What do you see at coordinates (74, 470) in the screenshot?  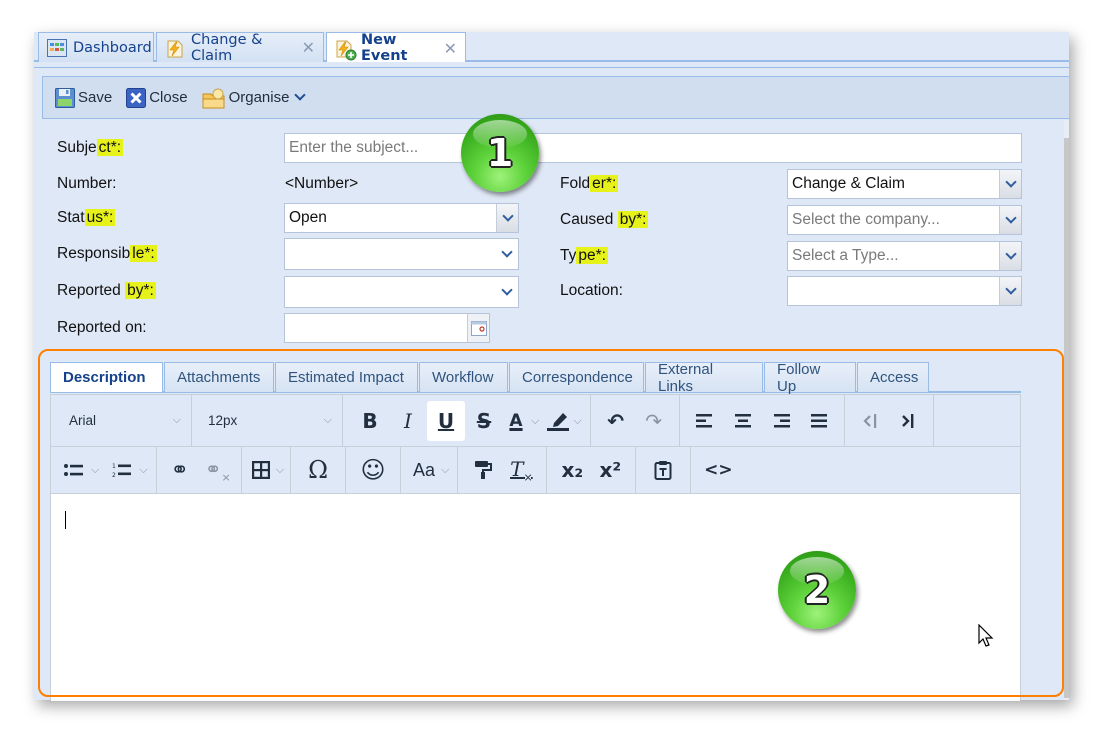 I see `bullet-list-button` at bounding box center [74, 470].